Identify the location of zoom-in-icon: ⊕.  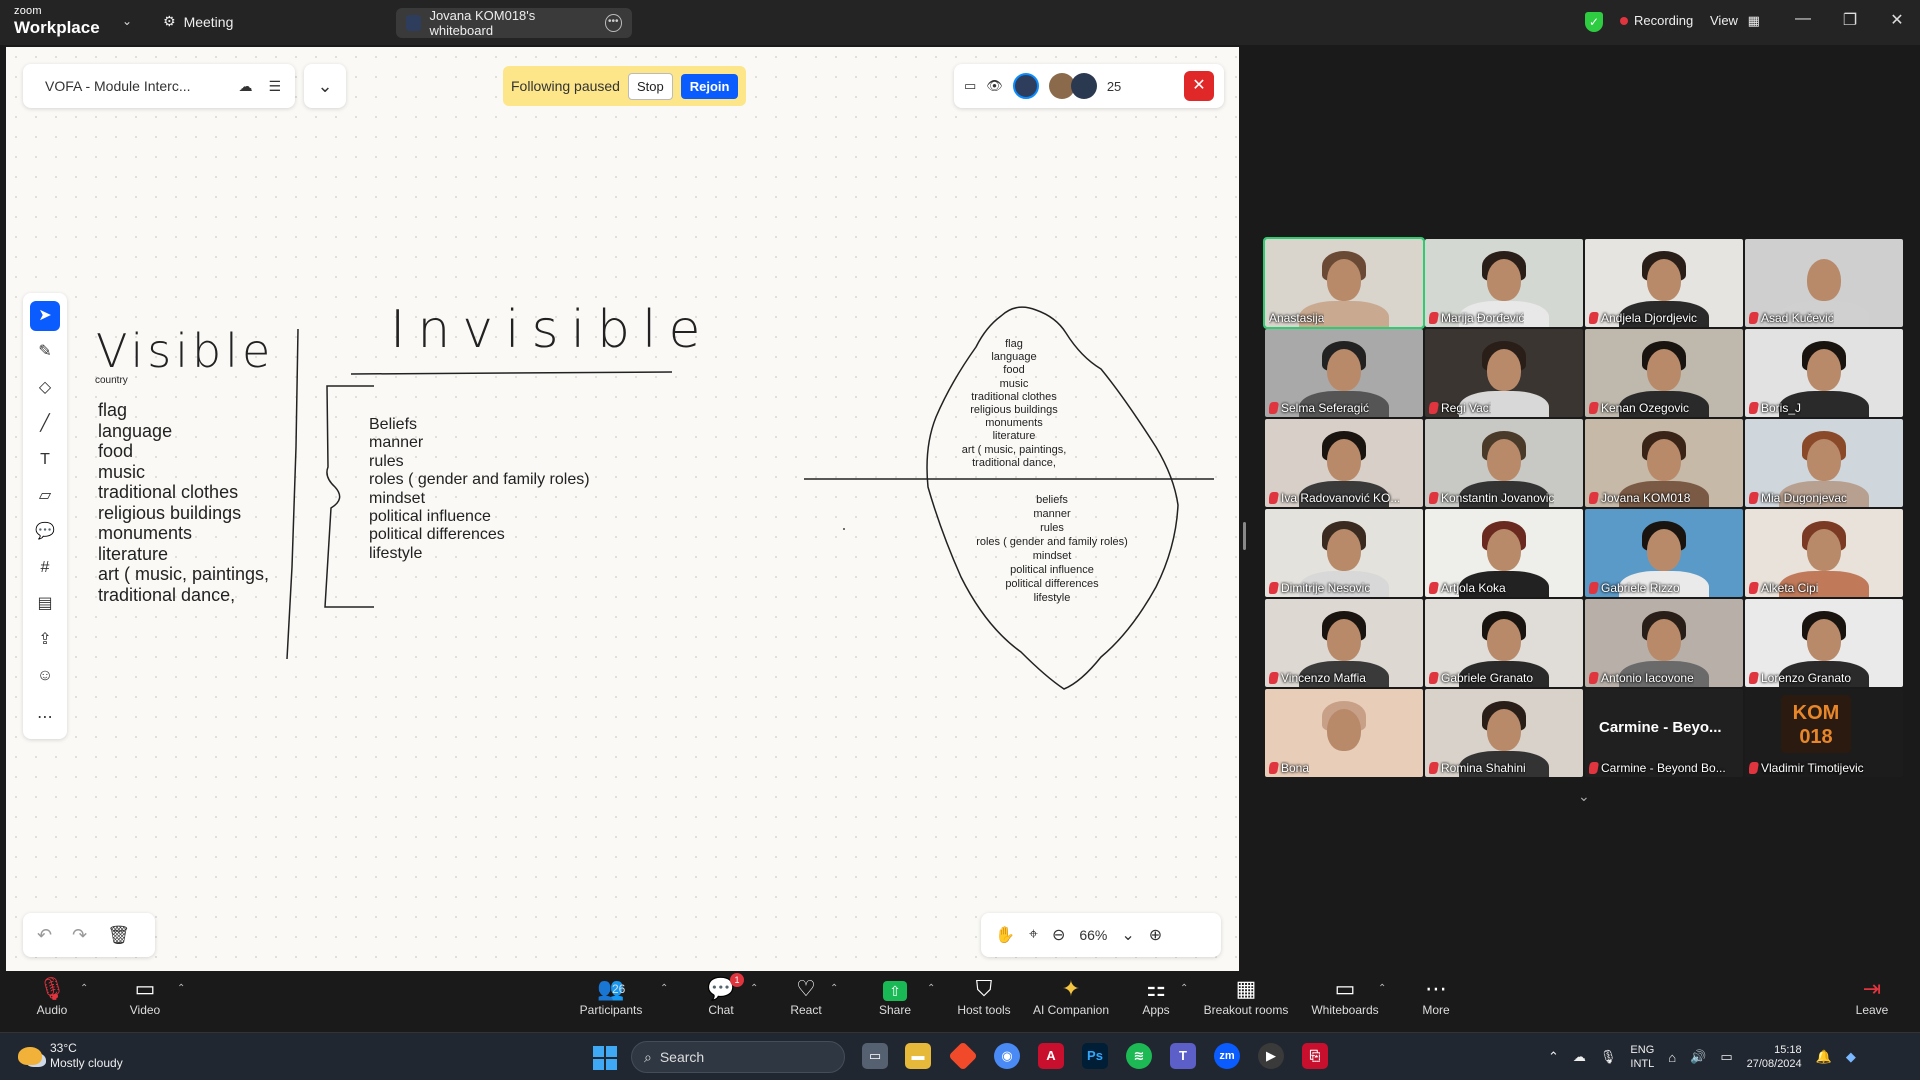
(1155, 935).